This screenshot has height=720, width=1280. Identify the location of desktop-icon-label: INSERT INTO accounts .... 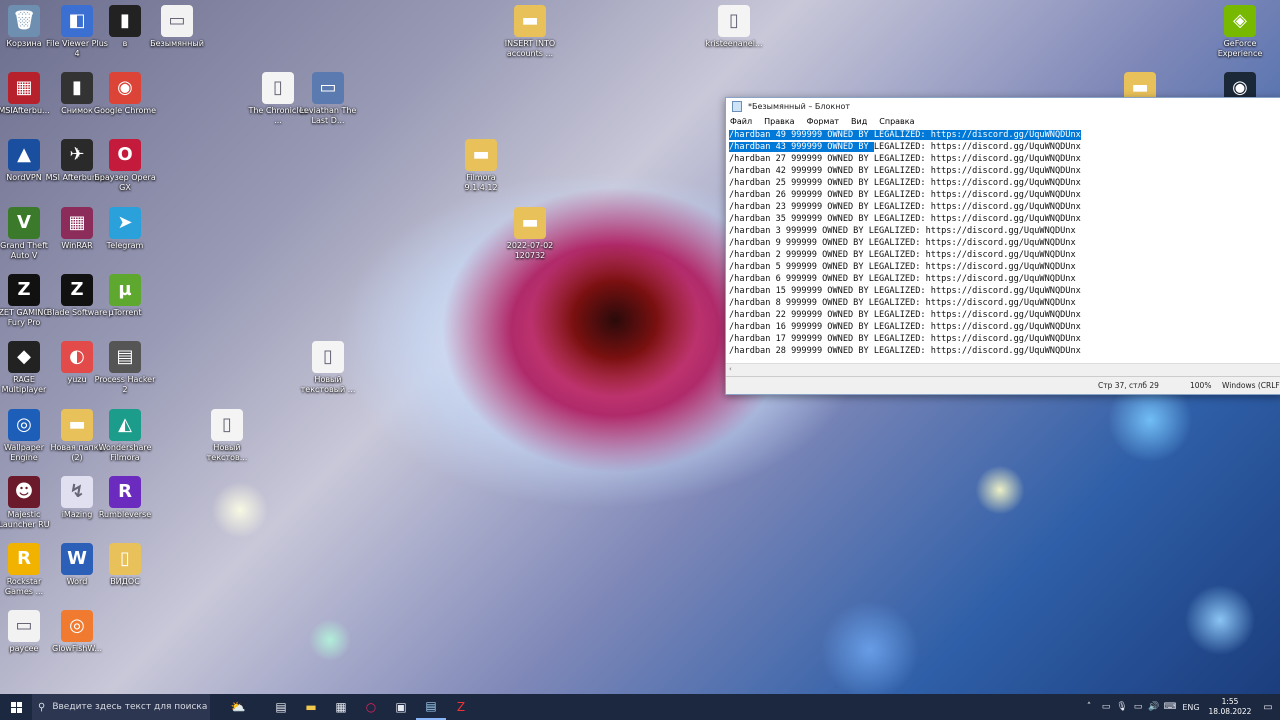
(530, 48).